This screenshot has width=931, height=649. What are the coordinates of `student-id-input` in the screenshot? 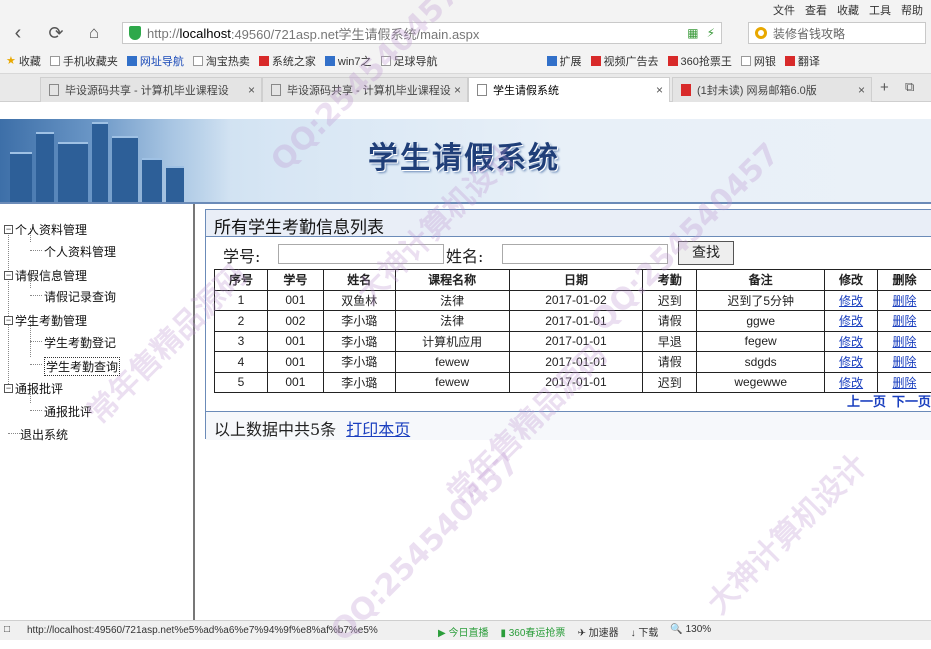 It's located at (361, 254).